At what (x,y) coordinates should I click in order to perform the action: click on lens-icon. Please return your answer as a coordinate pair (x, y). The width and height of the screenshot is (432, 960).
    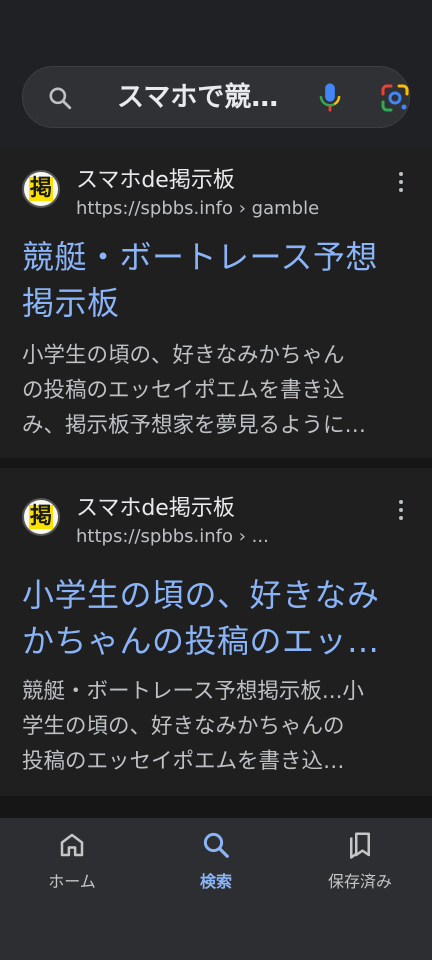
    Looking at the image, I should click on (395, 98).